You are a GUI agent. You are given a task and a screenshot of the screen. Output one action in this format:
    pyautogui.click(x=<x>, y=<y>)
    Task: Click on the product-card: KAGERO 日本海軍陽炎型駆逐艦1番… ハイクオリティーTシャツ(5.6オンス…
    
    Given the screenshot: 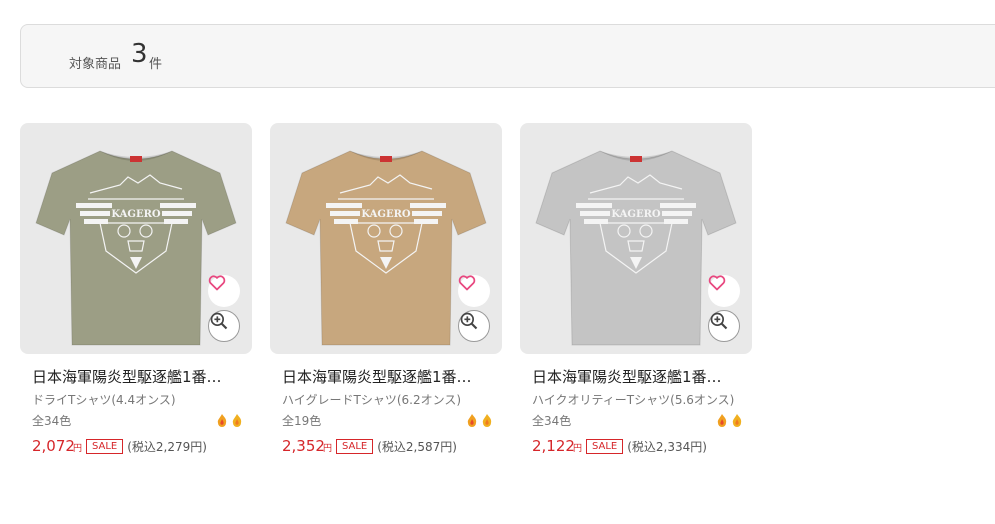 What is the action you would take?
    pyautogui.click(x=636, y=289)
    